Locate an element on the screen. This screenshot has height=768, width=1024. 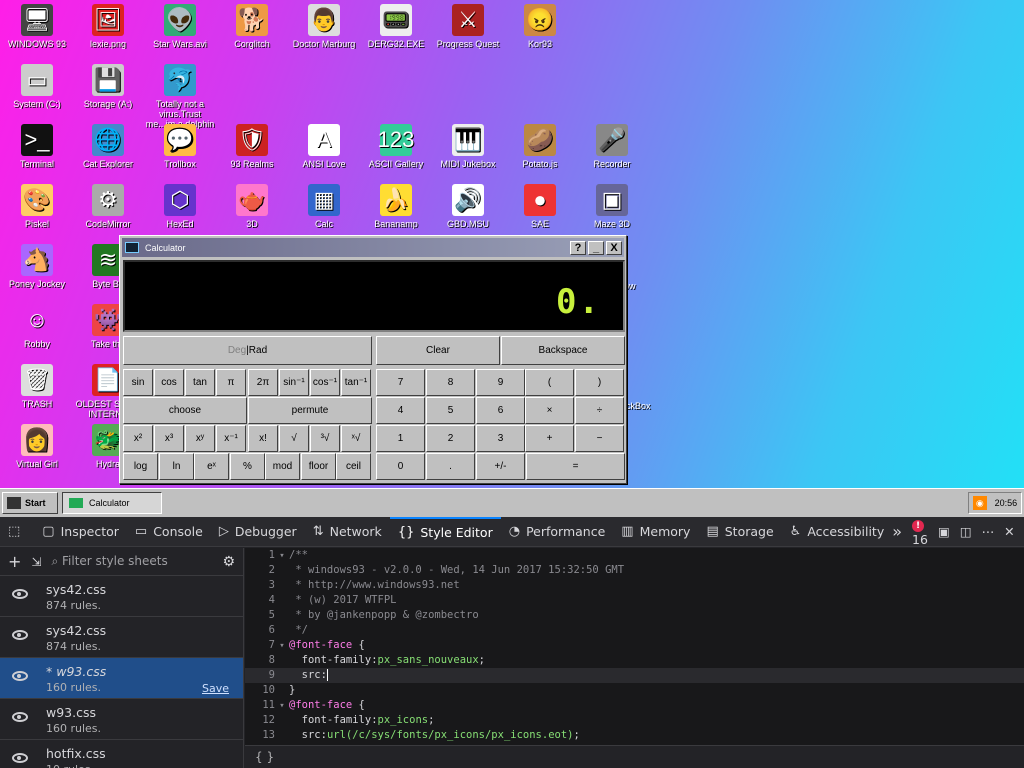
desktop-icon: 👽 Star Wars.avi is located at coordinates (180, 26).